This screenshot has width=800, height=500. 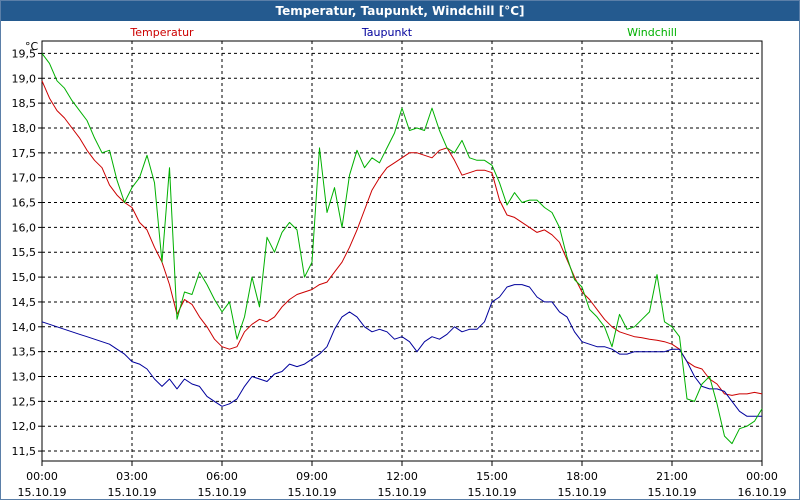 I want to click on y-tick-label: 18,5, so click(x=24, y=103).